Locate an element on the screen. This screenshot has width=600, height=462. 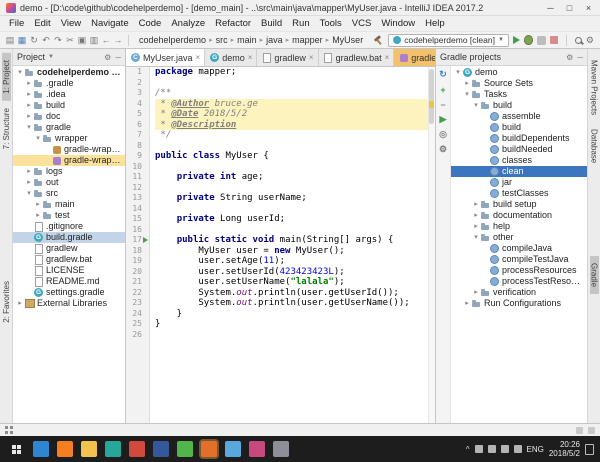
coverage-button is located at coordinates (541, 40).